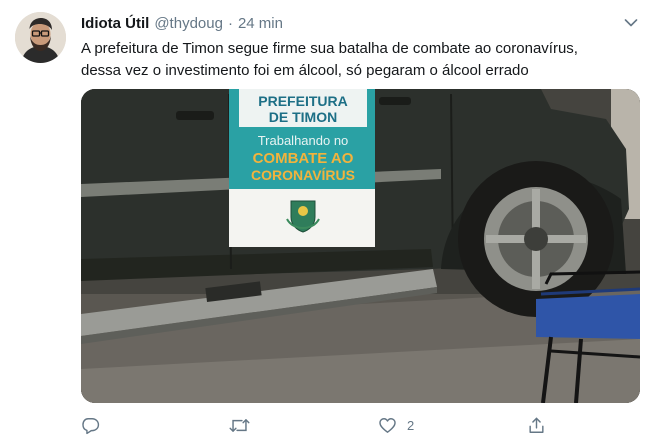 The width and height of the screenshot is (665, 445). What do you see at coordinates (411, 425) in the screenshot?
I see `like-count: 2` at bounding box center [411, 425].